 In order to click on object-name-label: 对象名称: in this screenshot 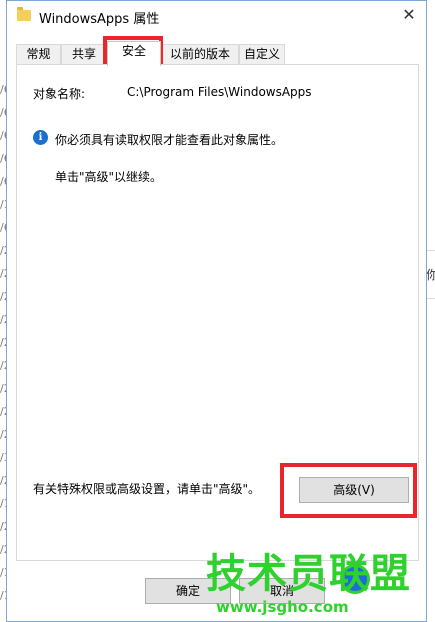, I will do `click(59, 94)`.